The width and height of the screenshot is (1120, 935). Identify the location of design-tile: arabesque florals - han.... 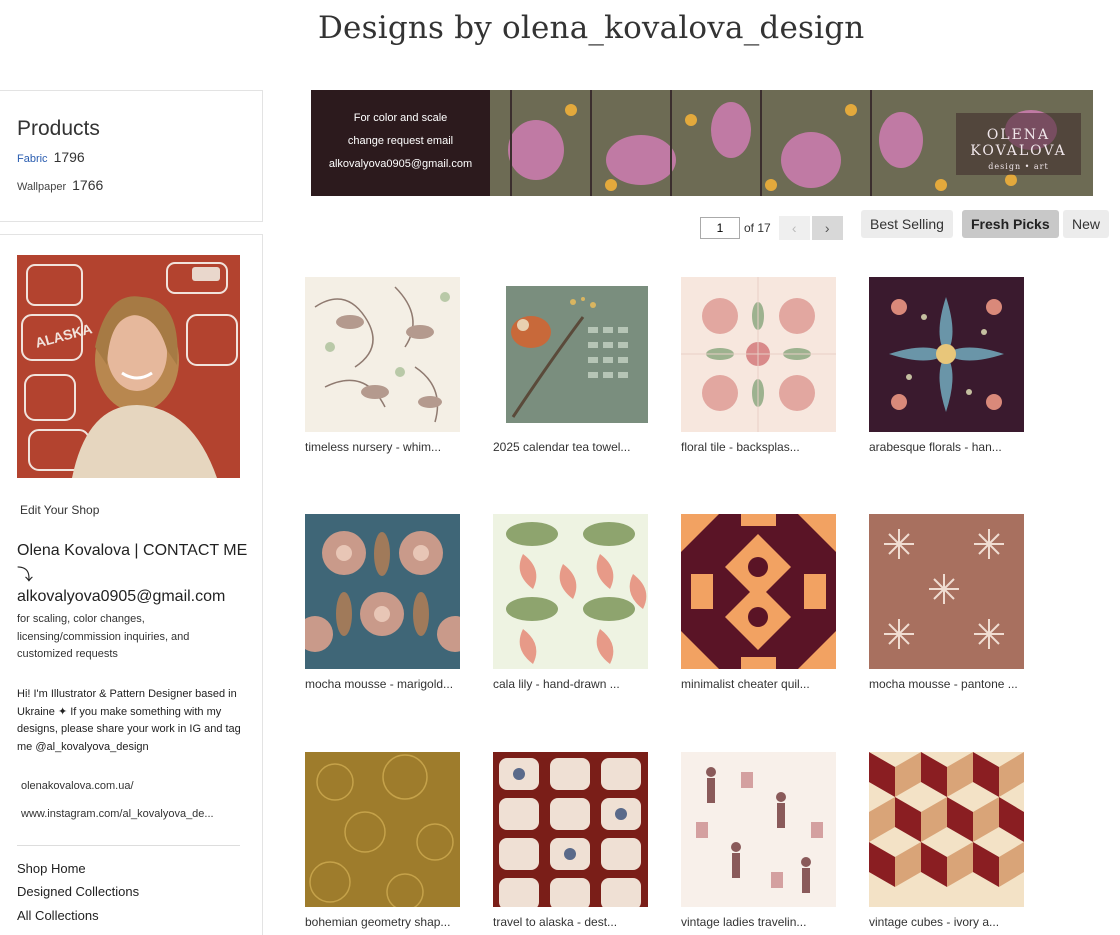
(949, 365).